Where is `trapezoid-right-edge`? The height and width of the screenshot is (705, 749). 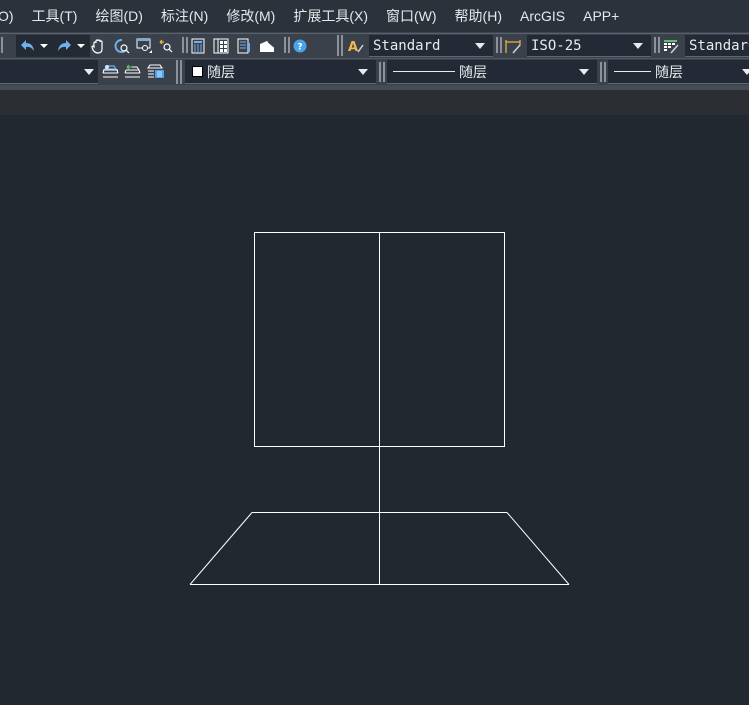 trapezoid-right-edge is located at coordinates (538, 548).